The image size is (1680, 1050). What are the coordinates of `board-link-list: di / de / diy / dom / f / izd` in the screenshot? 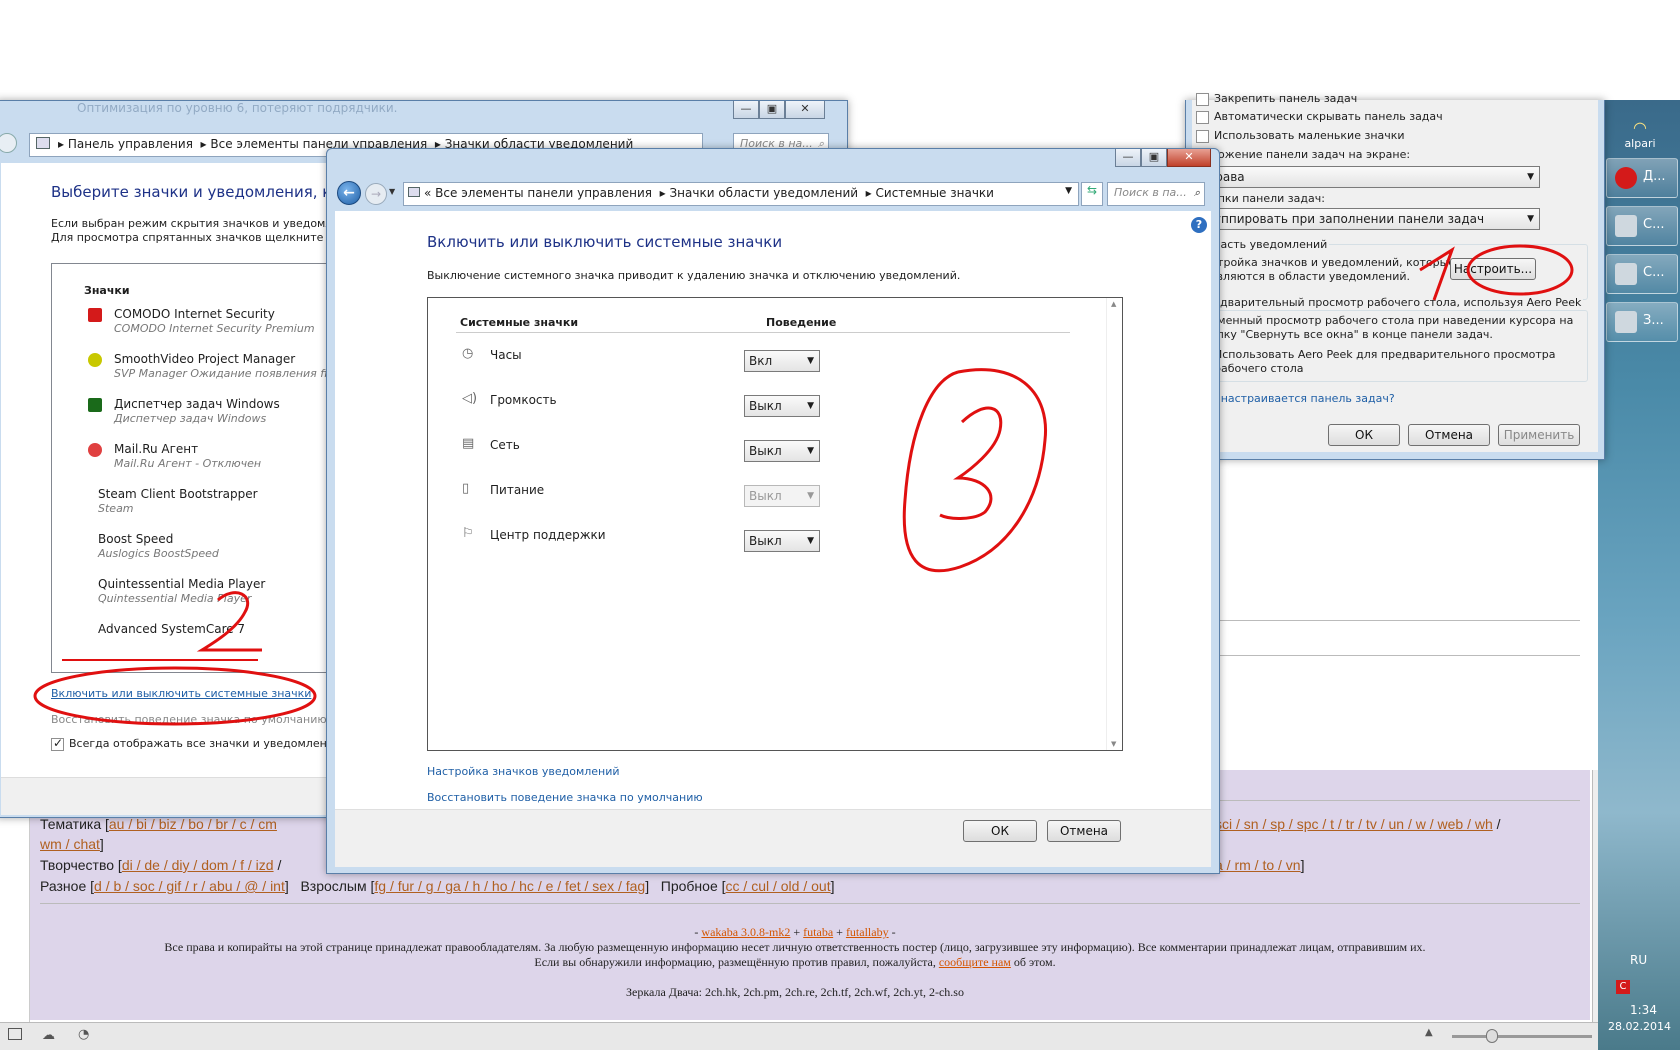 It's located at (198, 865).